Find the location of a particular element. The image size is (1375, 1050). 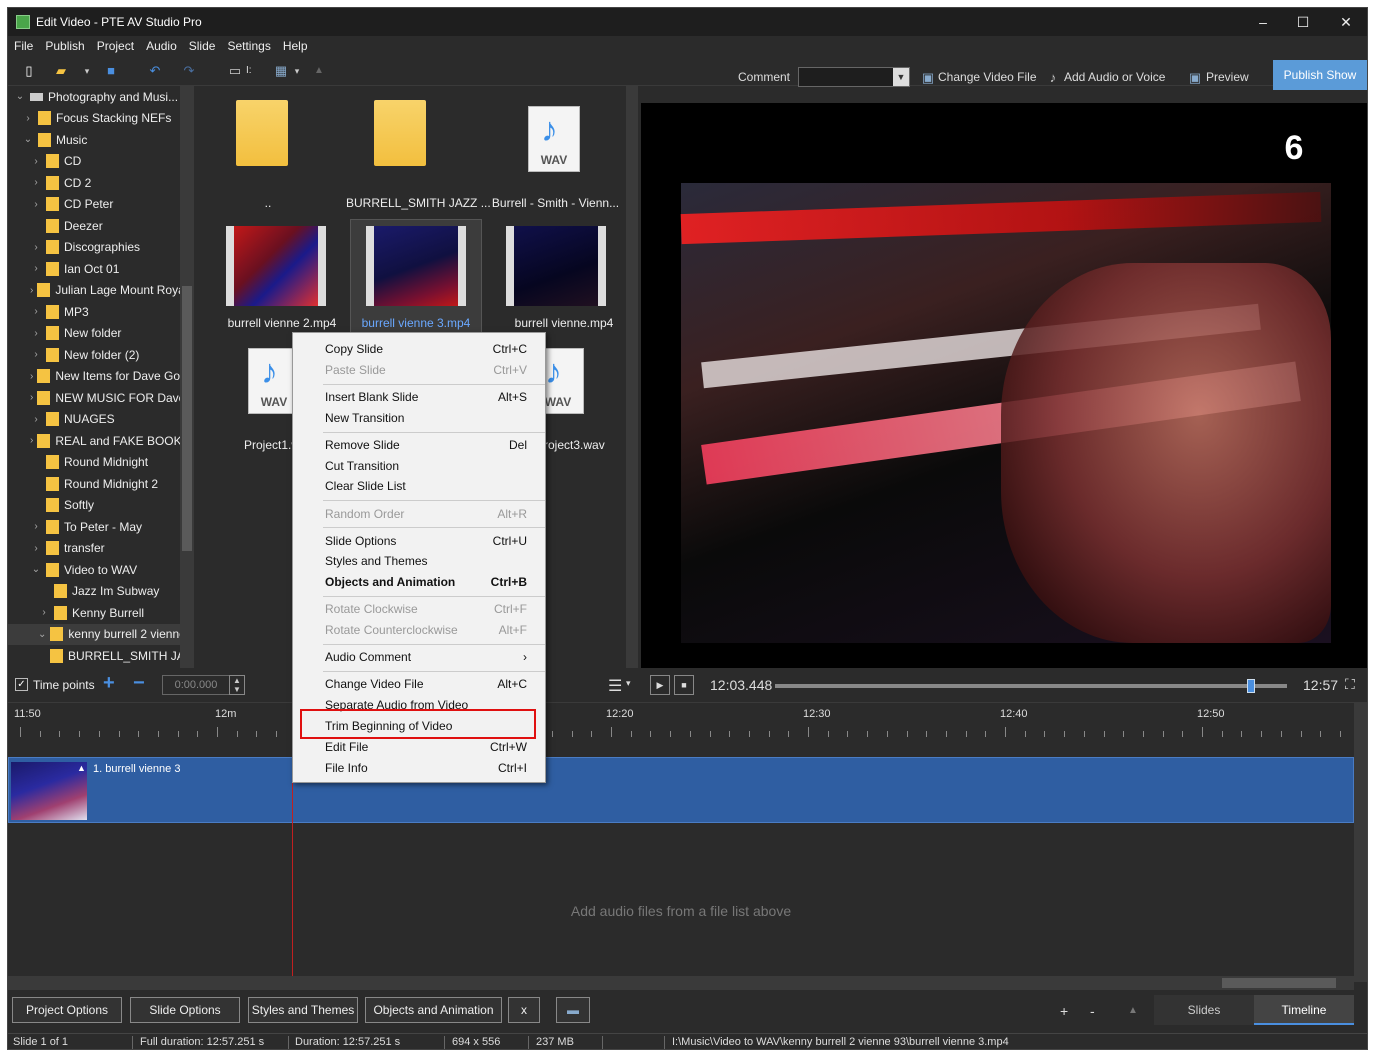

file-label-vid1: burrell vienne 2.mp4 is located at coordinates (282, 323).